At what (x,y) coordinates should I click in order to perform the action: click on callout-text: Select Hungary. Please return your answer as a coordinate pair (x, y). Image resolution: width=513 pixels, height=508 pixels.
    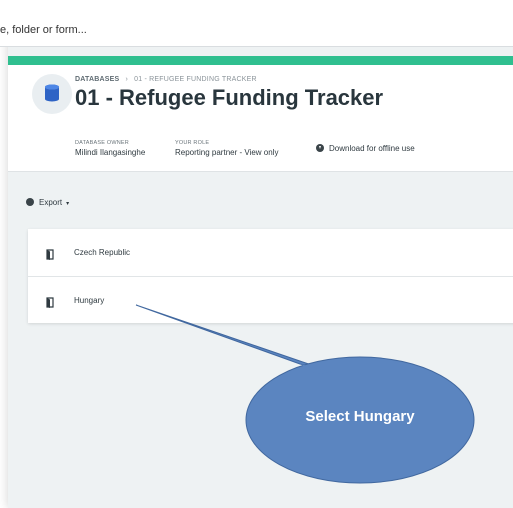
    Looking at the image, I should click on (360, 416).